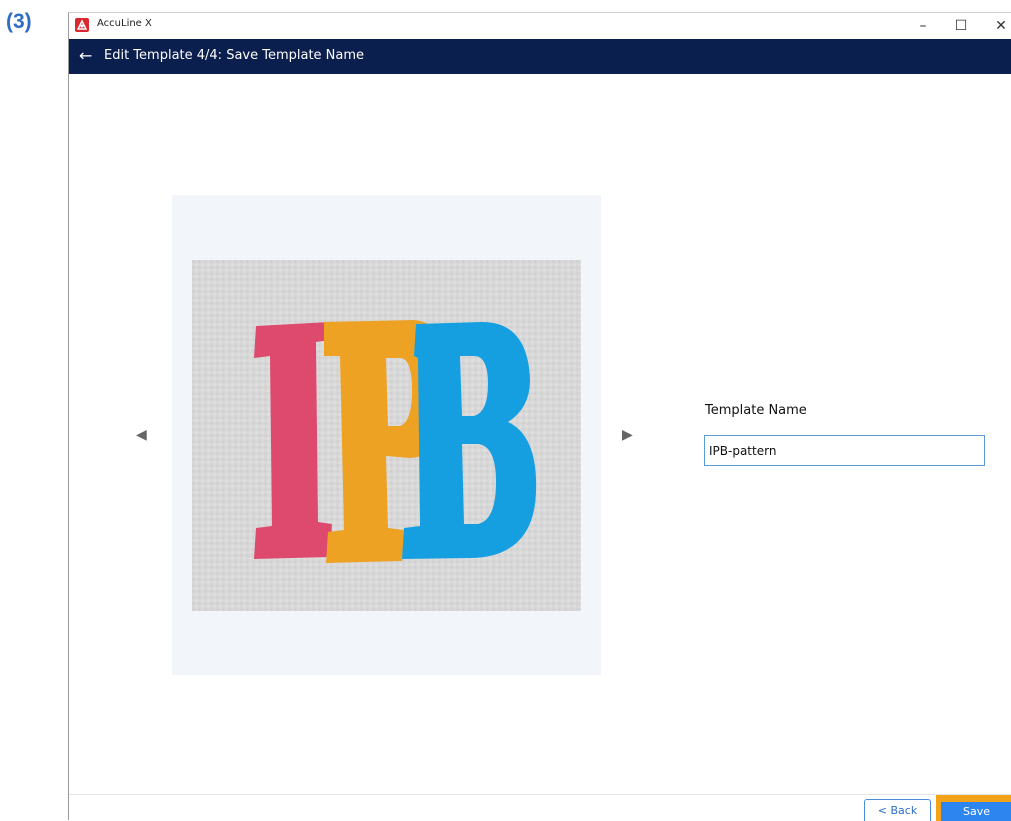 The width and height of the screenshot is (1011, 821). Describe the element at coordinates (756, 410) in the screenshot. I see `template-name-label: Template Name` at that location.